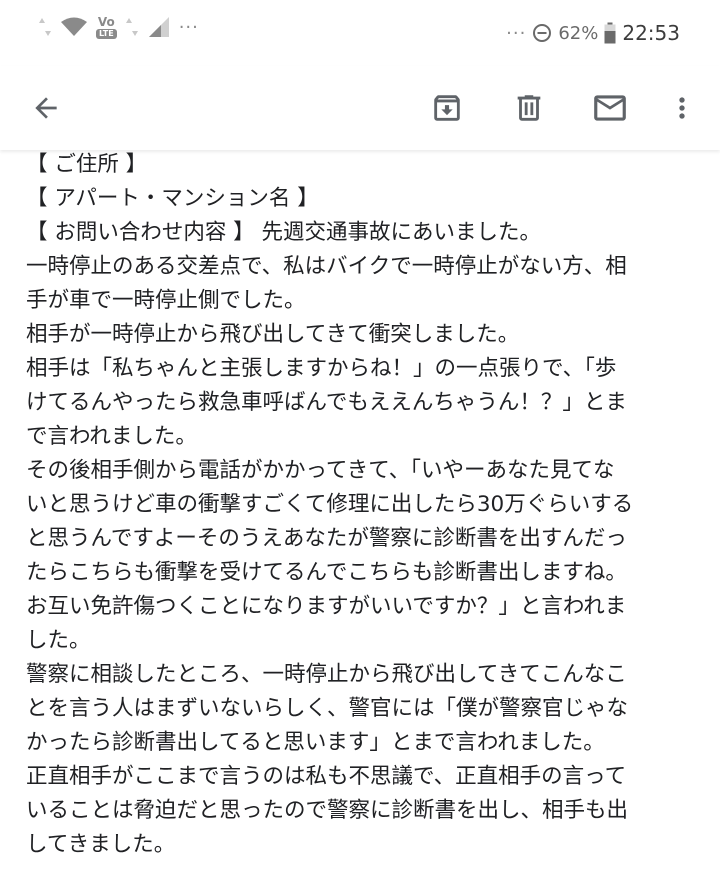 This screenshot has height=877, width=720. I want to click on data-activity-icon, so click(45, 27).